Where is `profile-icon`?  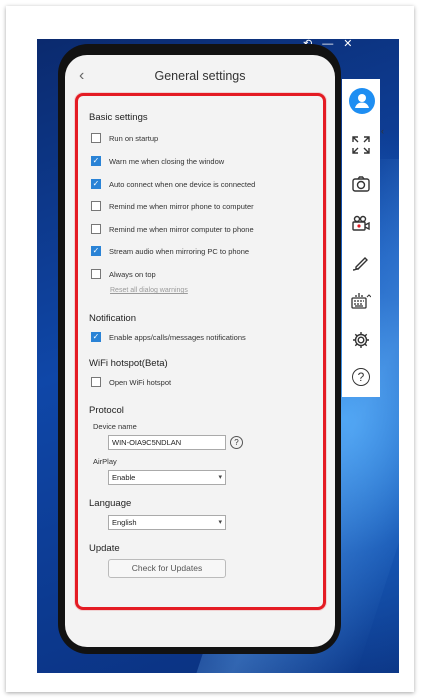 profile-icon is located at coordinates (362, 101).